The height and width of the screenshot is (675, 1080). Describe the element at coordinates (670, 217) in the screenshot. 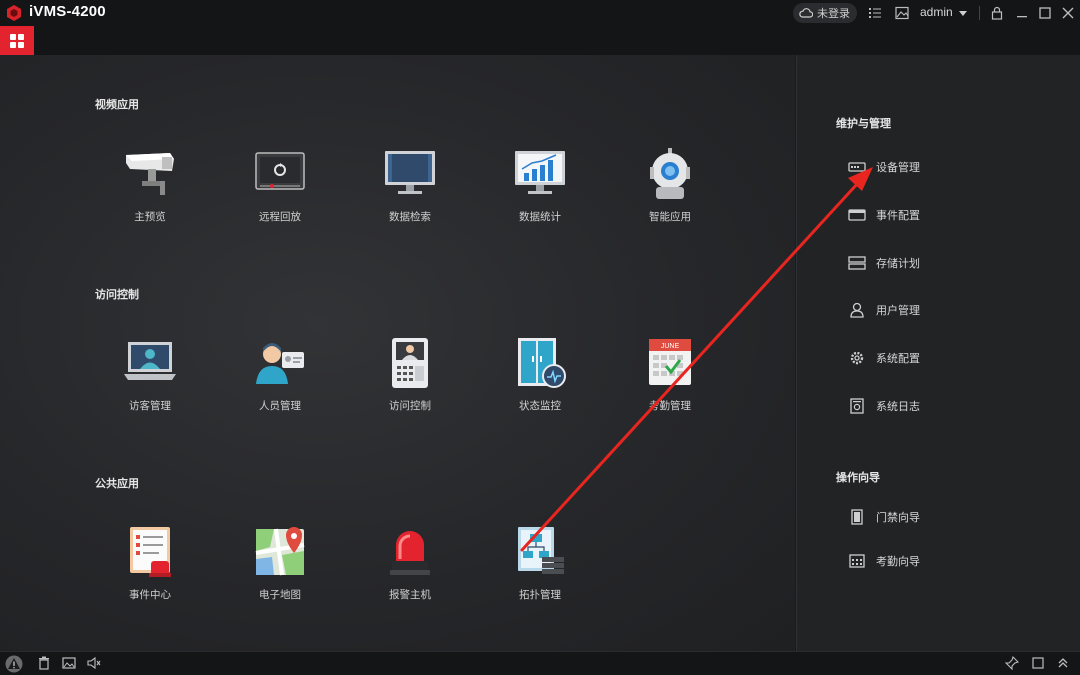

I see `app-label: 智能应用` at that location.